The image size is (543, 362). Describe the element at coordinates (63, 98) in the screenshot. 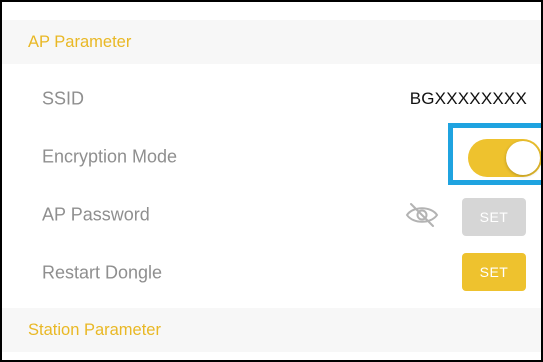

I see `ssid-label: SSID` at that location.